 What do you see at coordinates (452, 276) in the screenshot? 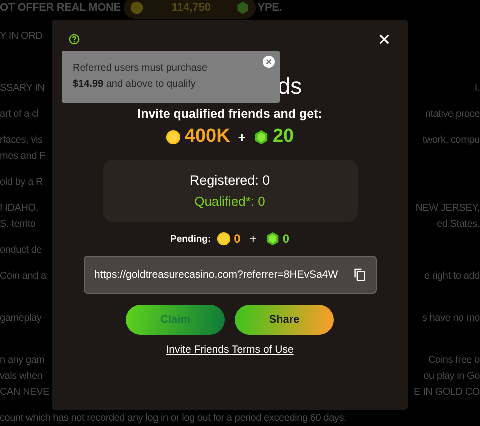
I see `background-text: e right to add` at bounding box center [452, 276].